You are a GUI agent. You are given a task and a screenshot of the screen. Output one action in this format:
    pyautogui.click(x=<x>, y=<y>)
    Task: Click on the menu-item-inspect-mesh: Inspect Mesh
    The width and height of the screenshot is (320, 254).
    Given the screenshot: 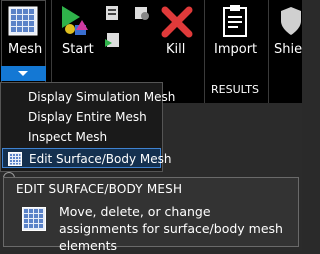 What is the action you would take?
    pyautogui.click(x=81, y=137)
    